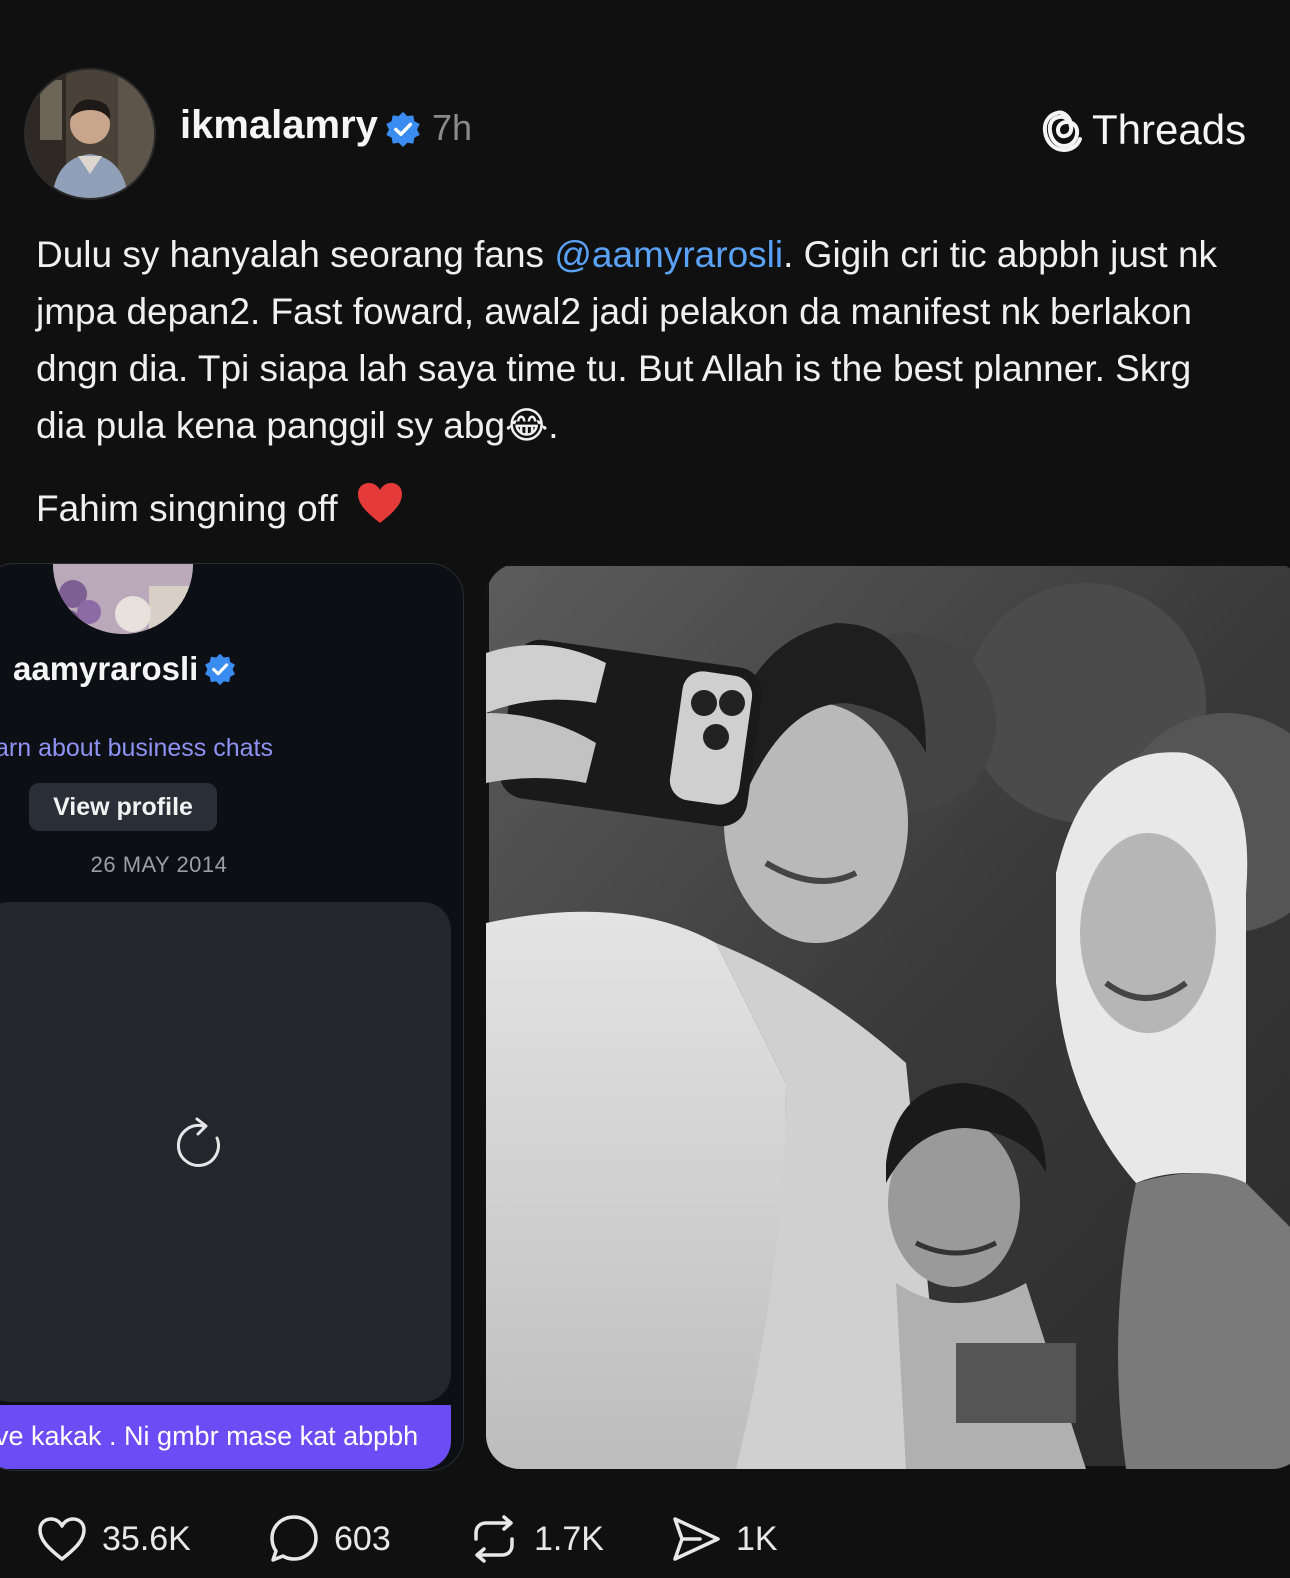 The image size is (1290, 1578). What do you see at coordinates (294, 1538) in the screenshot?
I see `comment-icon` at bounding box center [294, 1538].